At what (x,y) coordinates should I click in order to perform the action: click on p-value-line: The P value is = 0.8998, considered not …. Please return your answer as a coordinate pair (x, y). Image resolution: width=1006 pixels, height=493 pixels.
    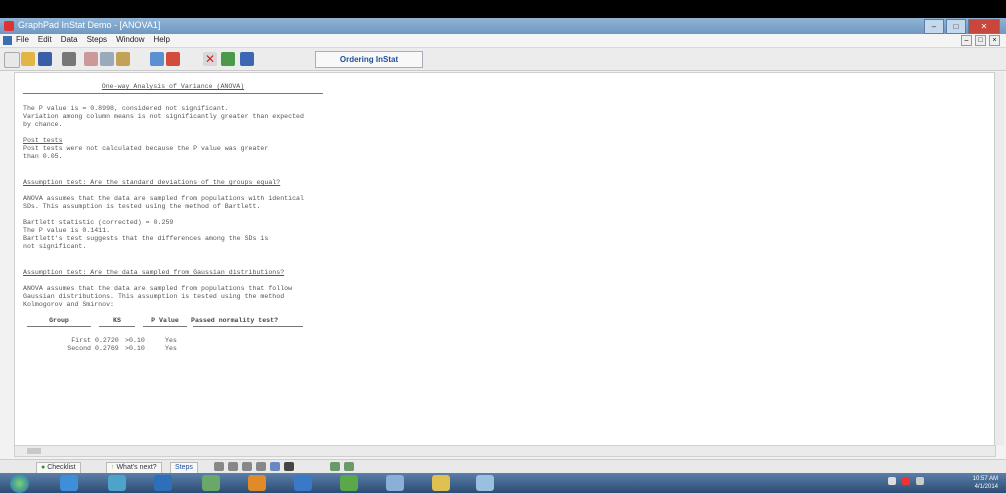
    Looking at the image, I should click on (126, 108).